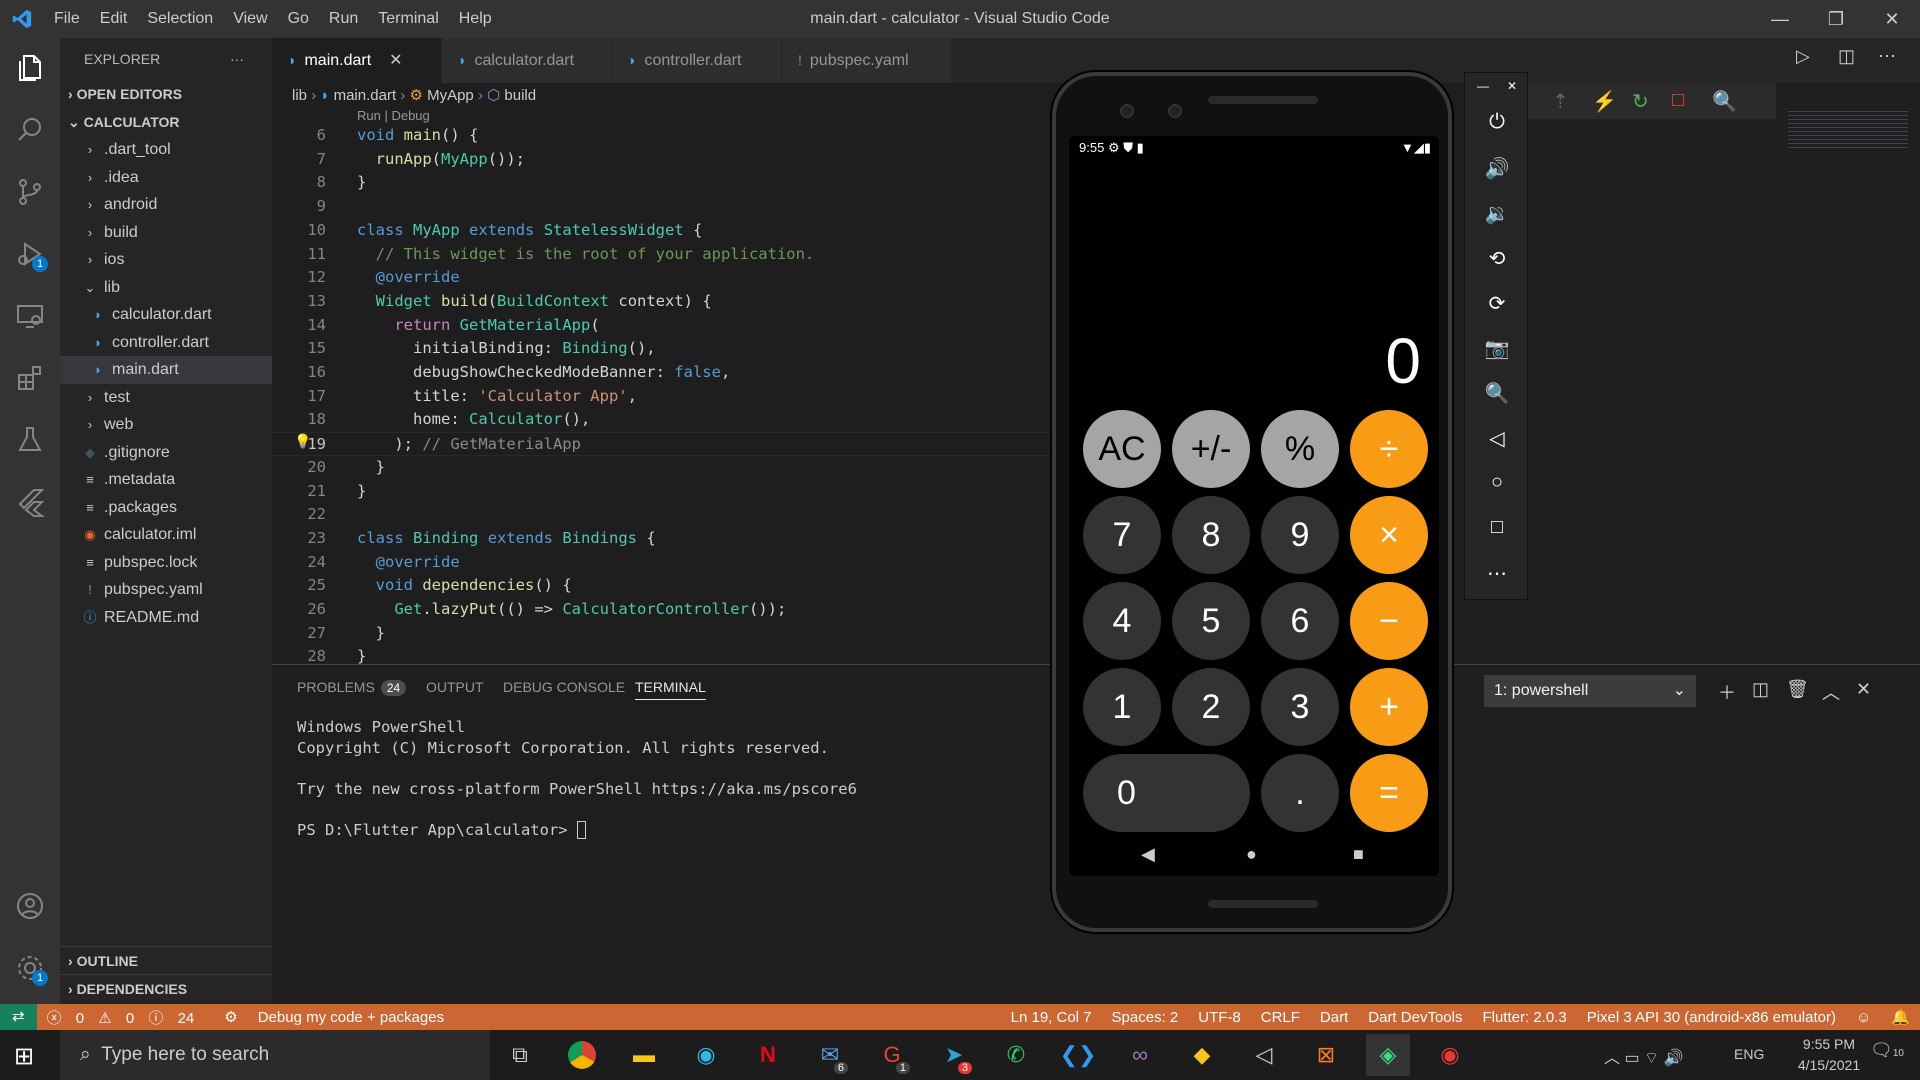  What do you see at coordinates (30, 130) in the screenshot?
I see `search-icon` at bounding box center [30, 130].